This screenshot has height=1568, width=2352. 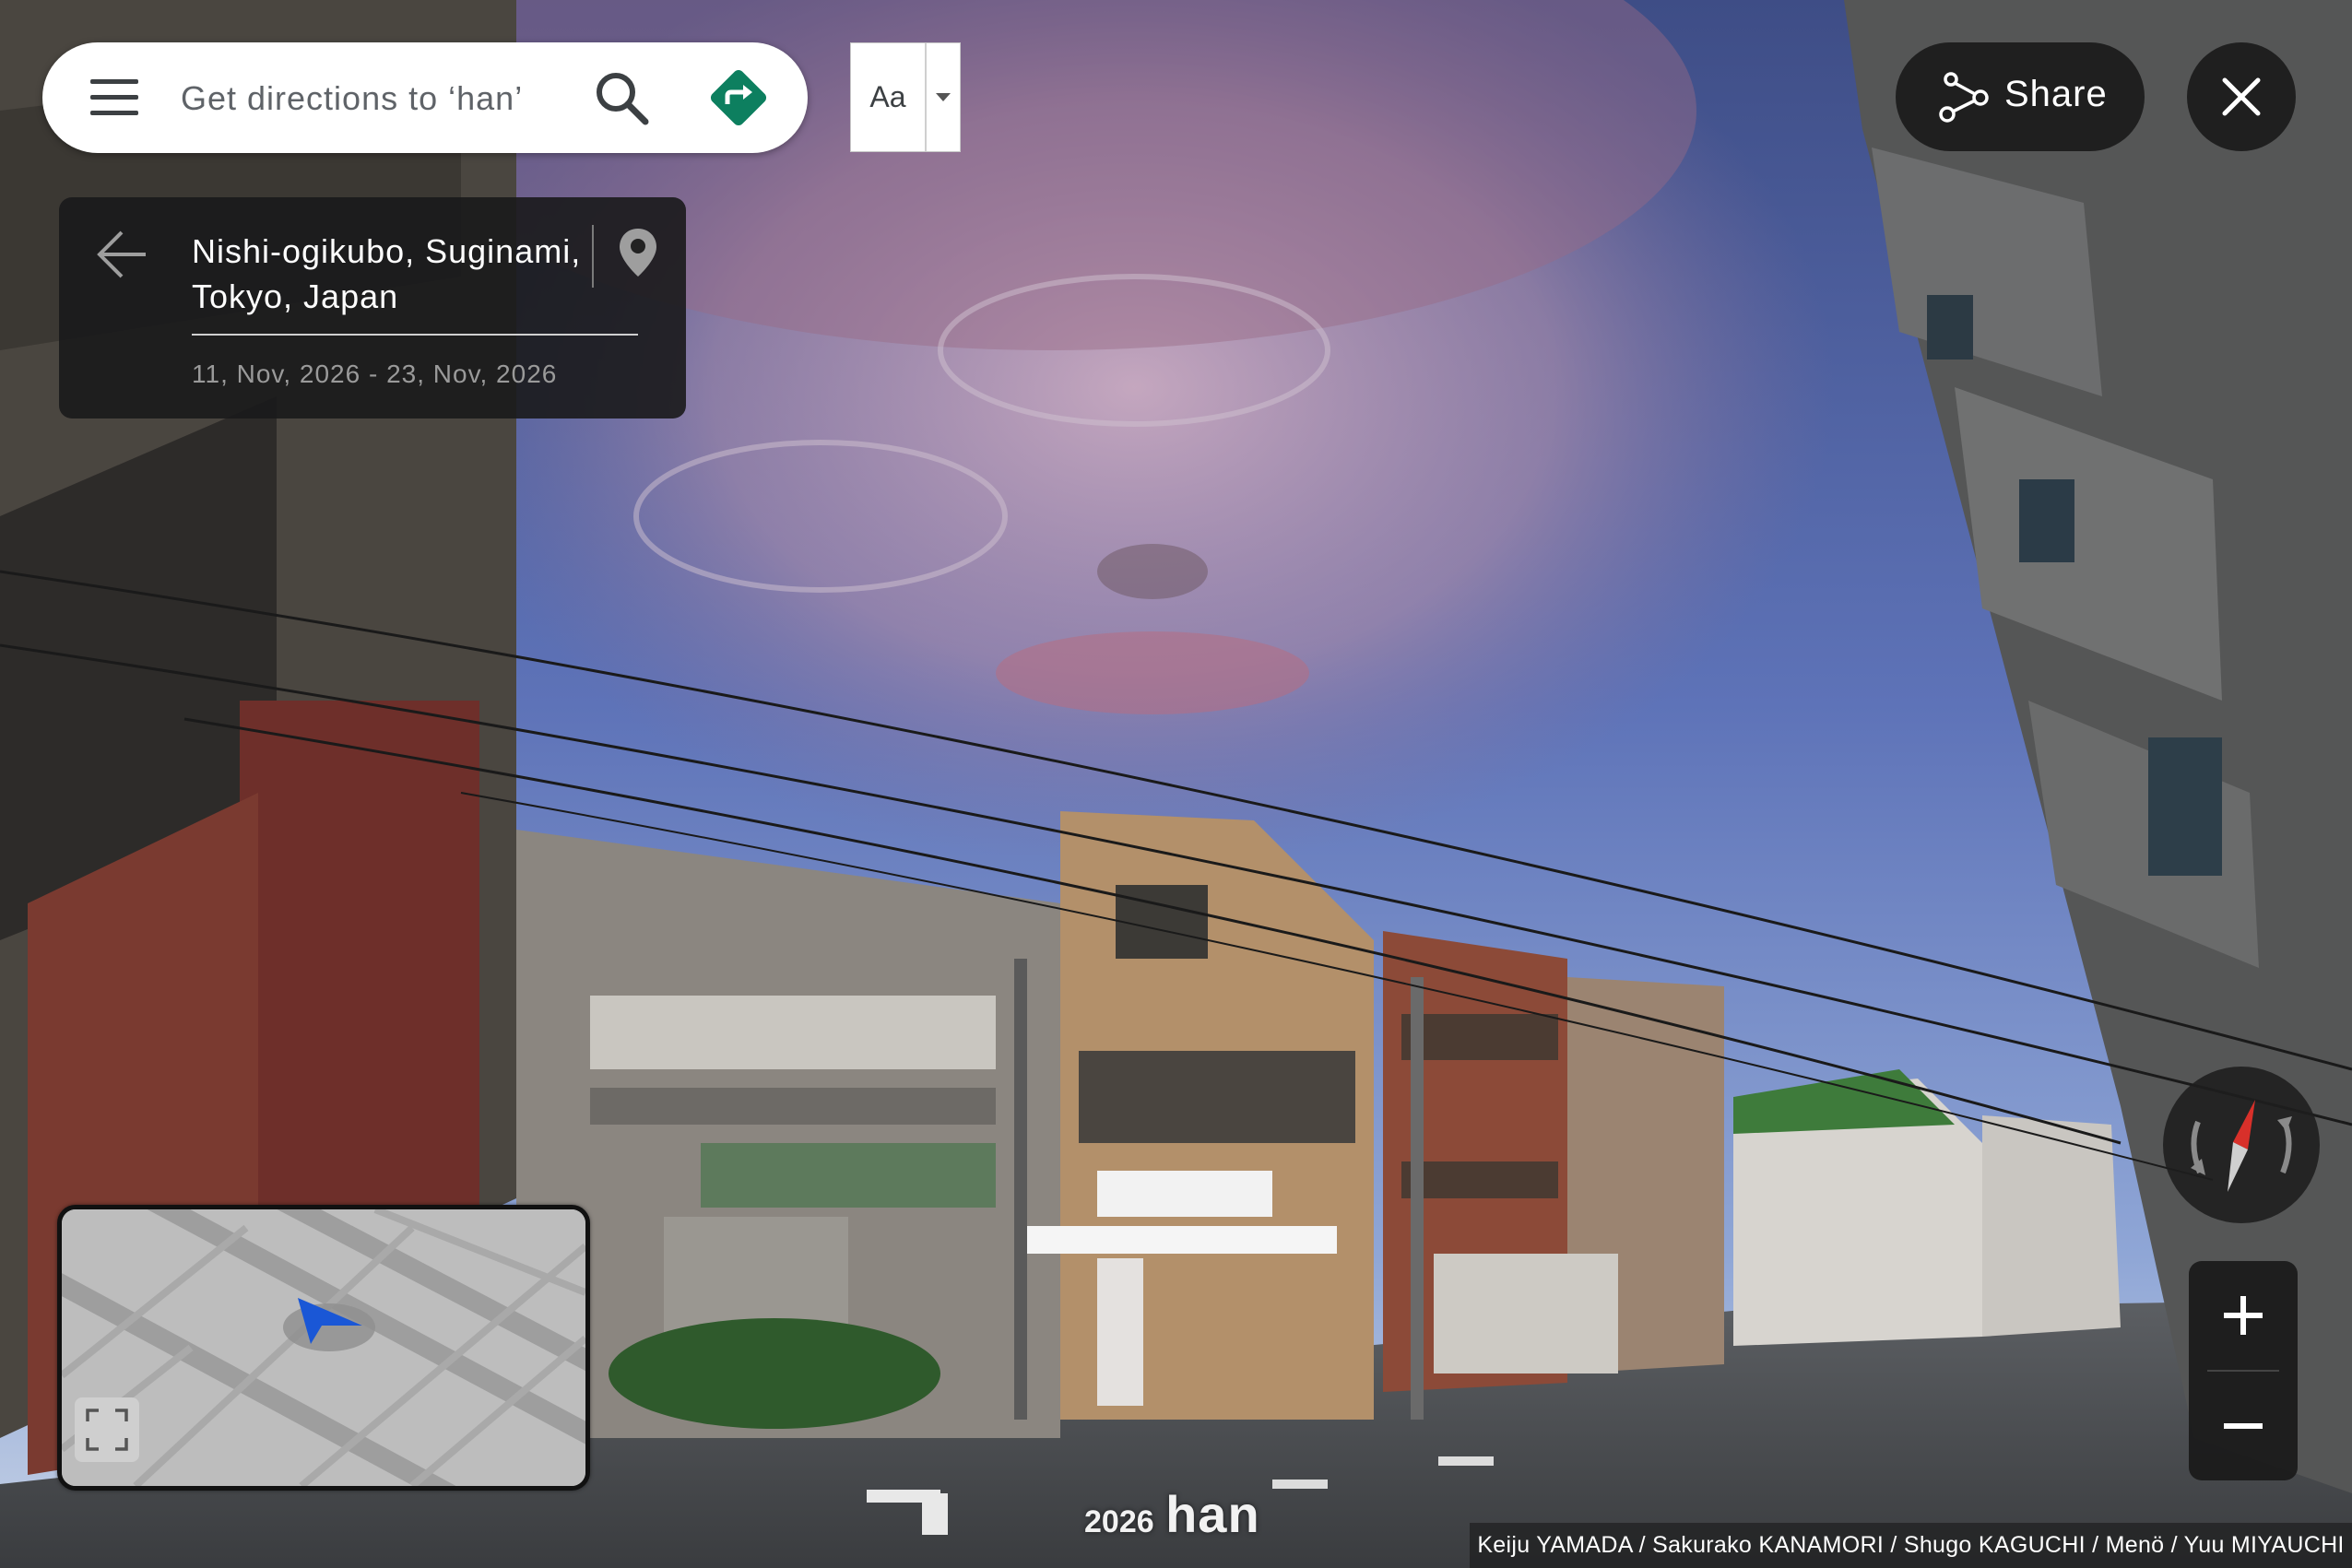 I want to click on watermark: 2026 han, so click(x=1172, y=1514).